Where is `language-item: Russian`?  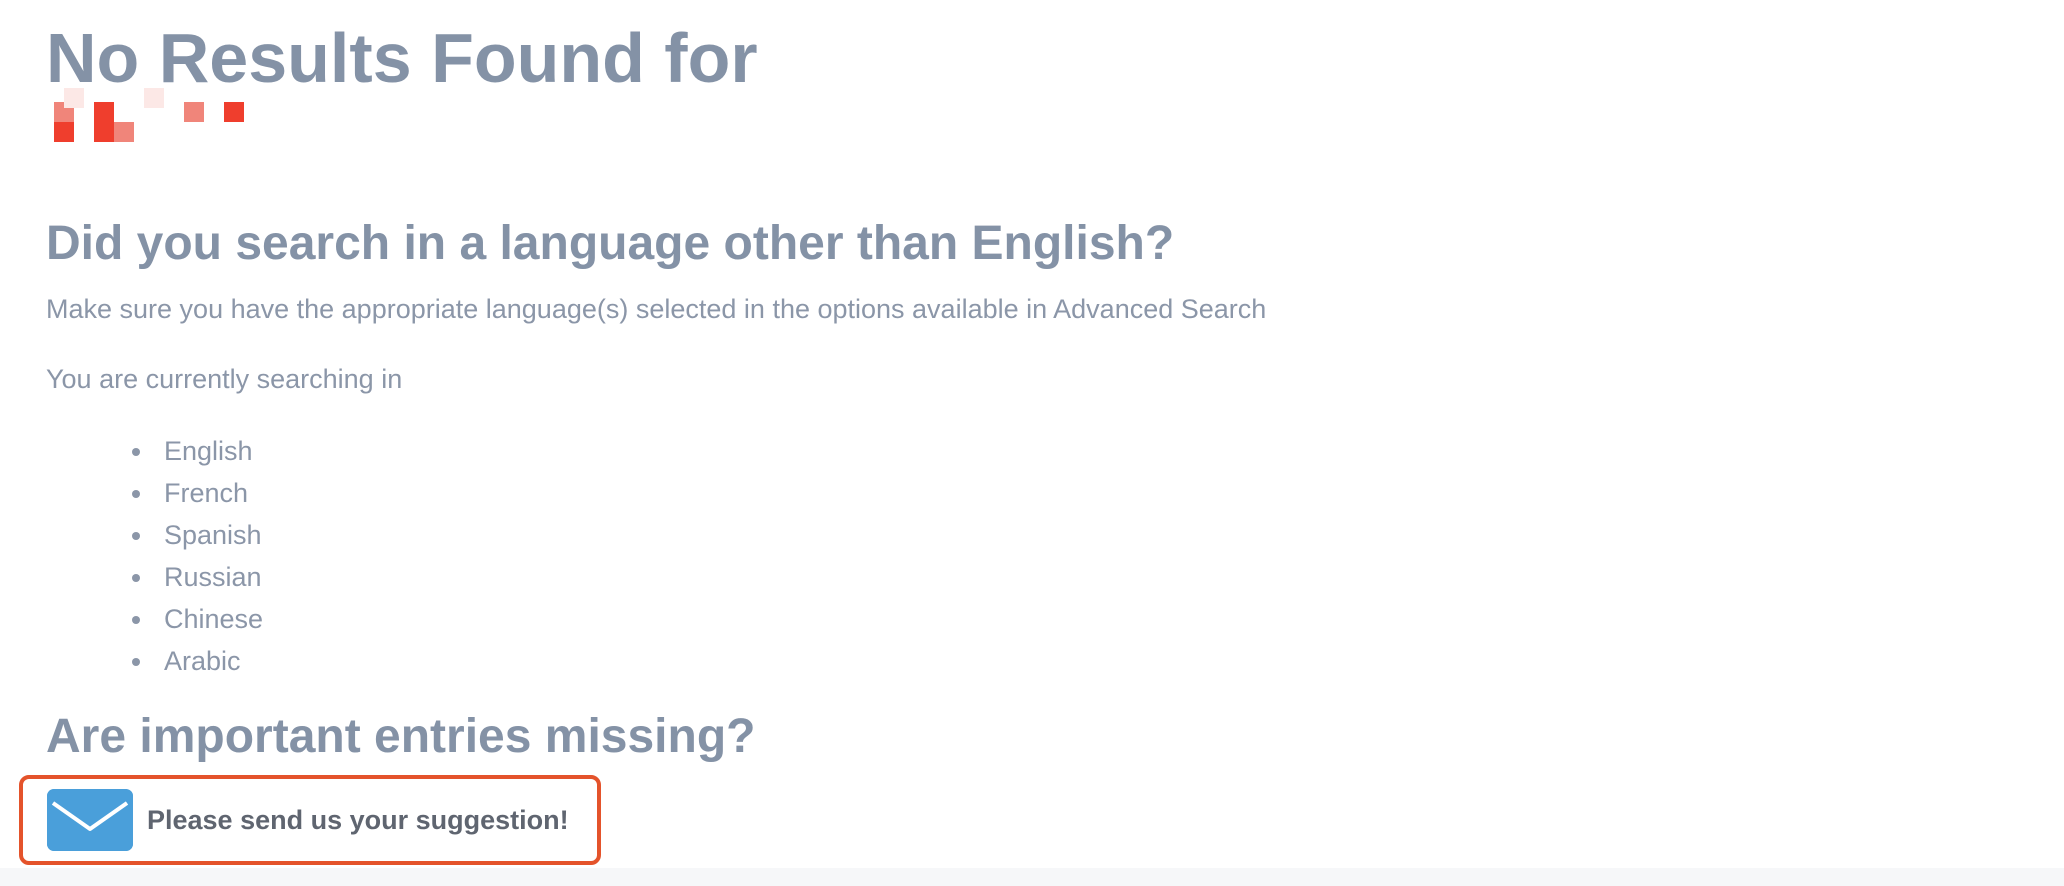
language-item: Russian is located at coordinates (197, 577).